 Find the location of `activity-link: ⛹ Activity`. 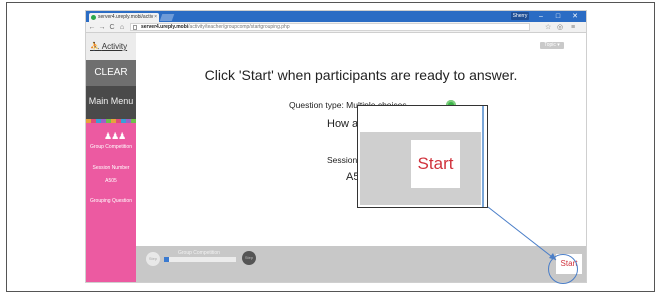

activity-link: ⛹ Activity is located at coordinates (108, 46).